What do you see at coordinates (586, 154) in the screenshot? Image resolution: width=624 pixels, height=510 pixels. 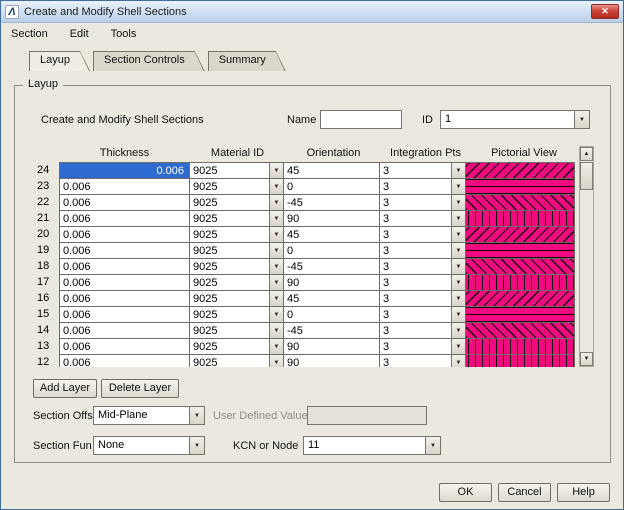 I see `scroll-up-button: ▲` at bounding box center [586, 154].